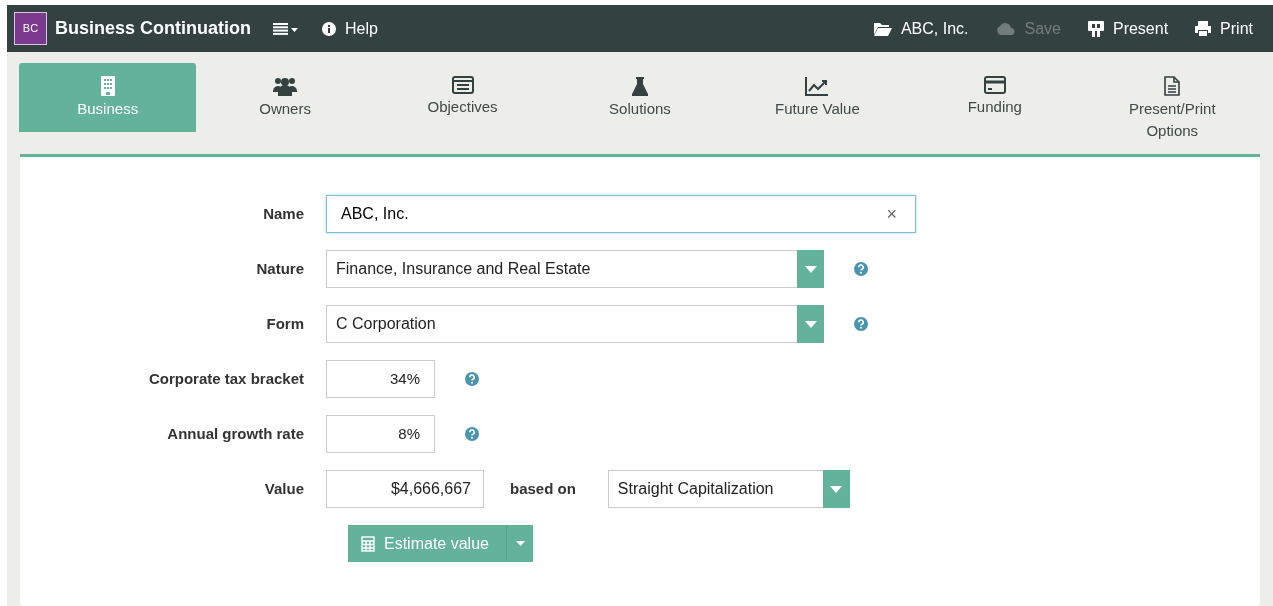 Image resolution: width=1273 pixels, height=606 pixels. What do you see at coordinates (817, 97) in the screenshot?
I see `tab: Future Value` at bounding box center [817, 97].